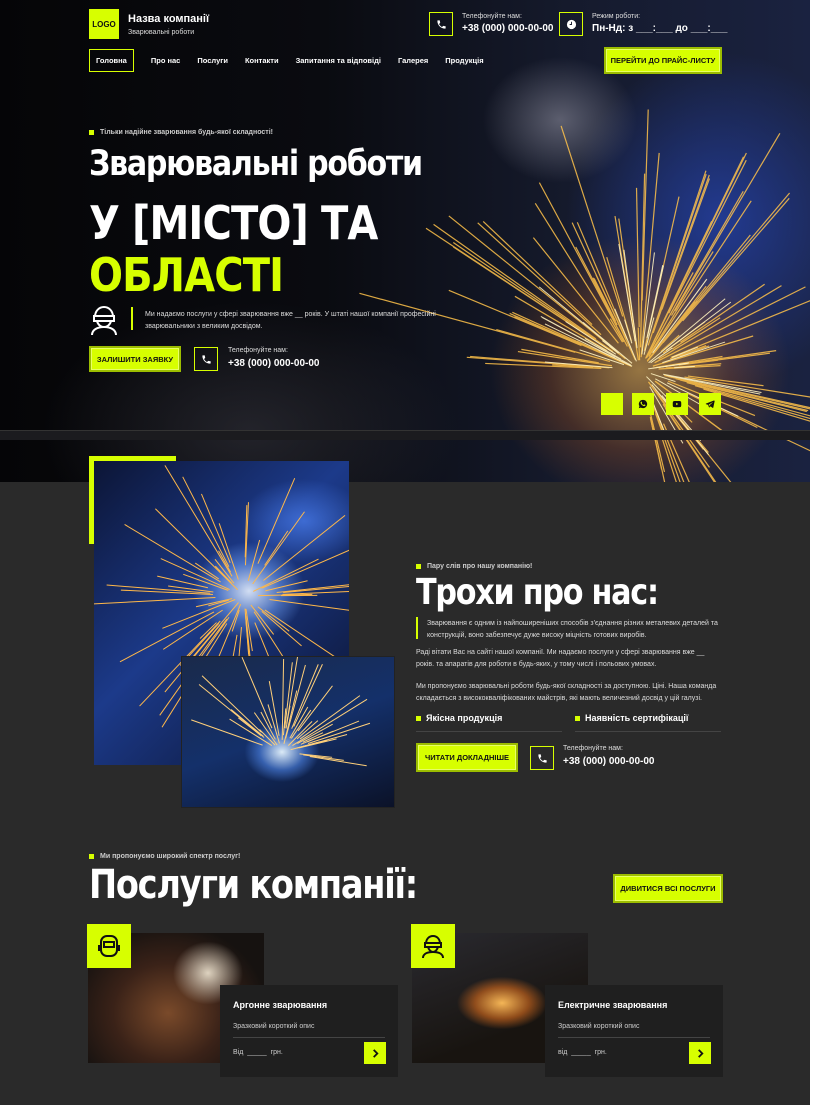  What do you see at coordinates (593, 748) in the screenshot?
I see `about-phone-label: Телефонуйте нам:` at bounding box center [593, 748].